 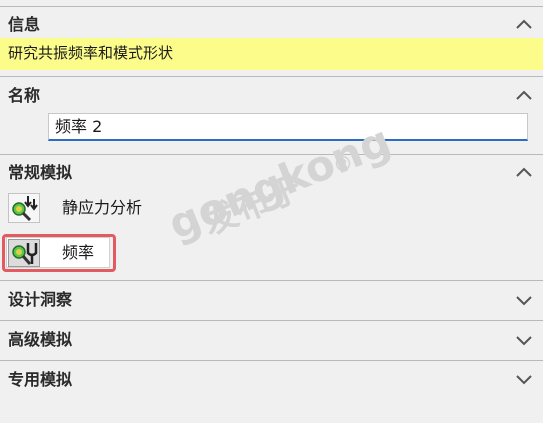 I want to click on watermark-line1: 发布于, so click(x=252, y=206).